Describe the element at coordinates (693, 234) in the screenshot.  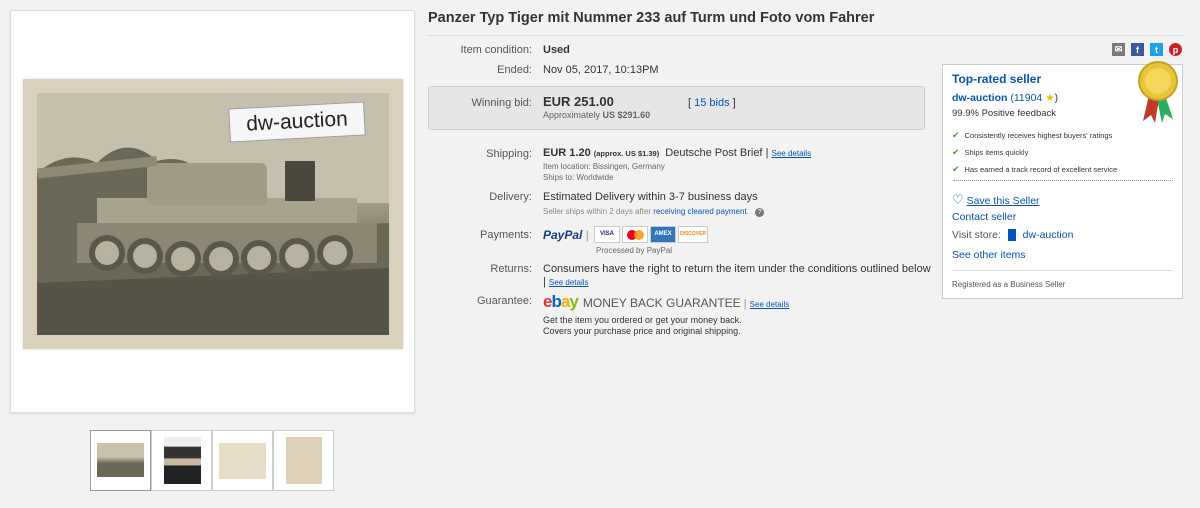
I see `discover-logo: DISCOVER` at that location.